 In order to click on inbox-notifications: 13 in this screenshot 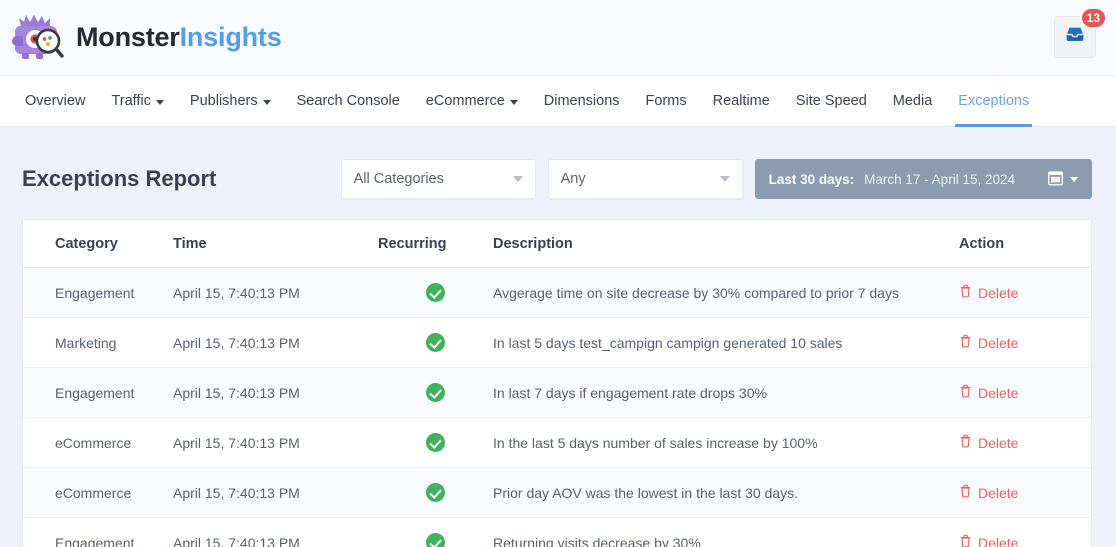, I will do `click(1080, 33)`.